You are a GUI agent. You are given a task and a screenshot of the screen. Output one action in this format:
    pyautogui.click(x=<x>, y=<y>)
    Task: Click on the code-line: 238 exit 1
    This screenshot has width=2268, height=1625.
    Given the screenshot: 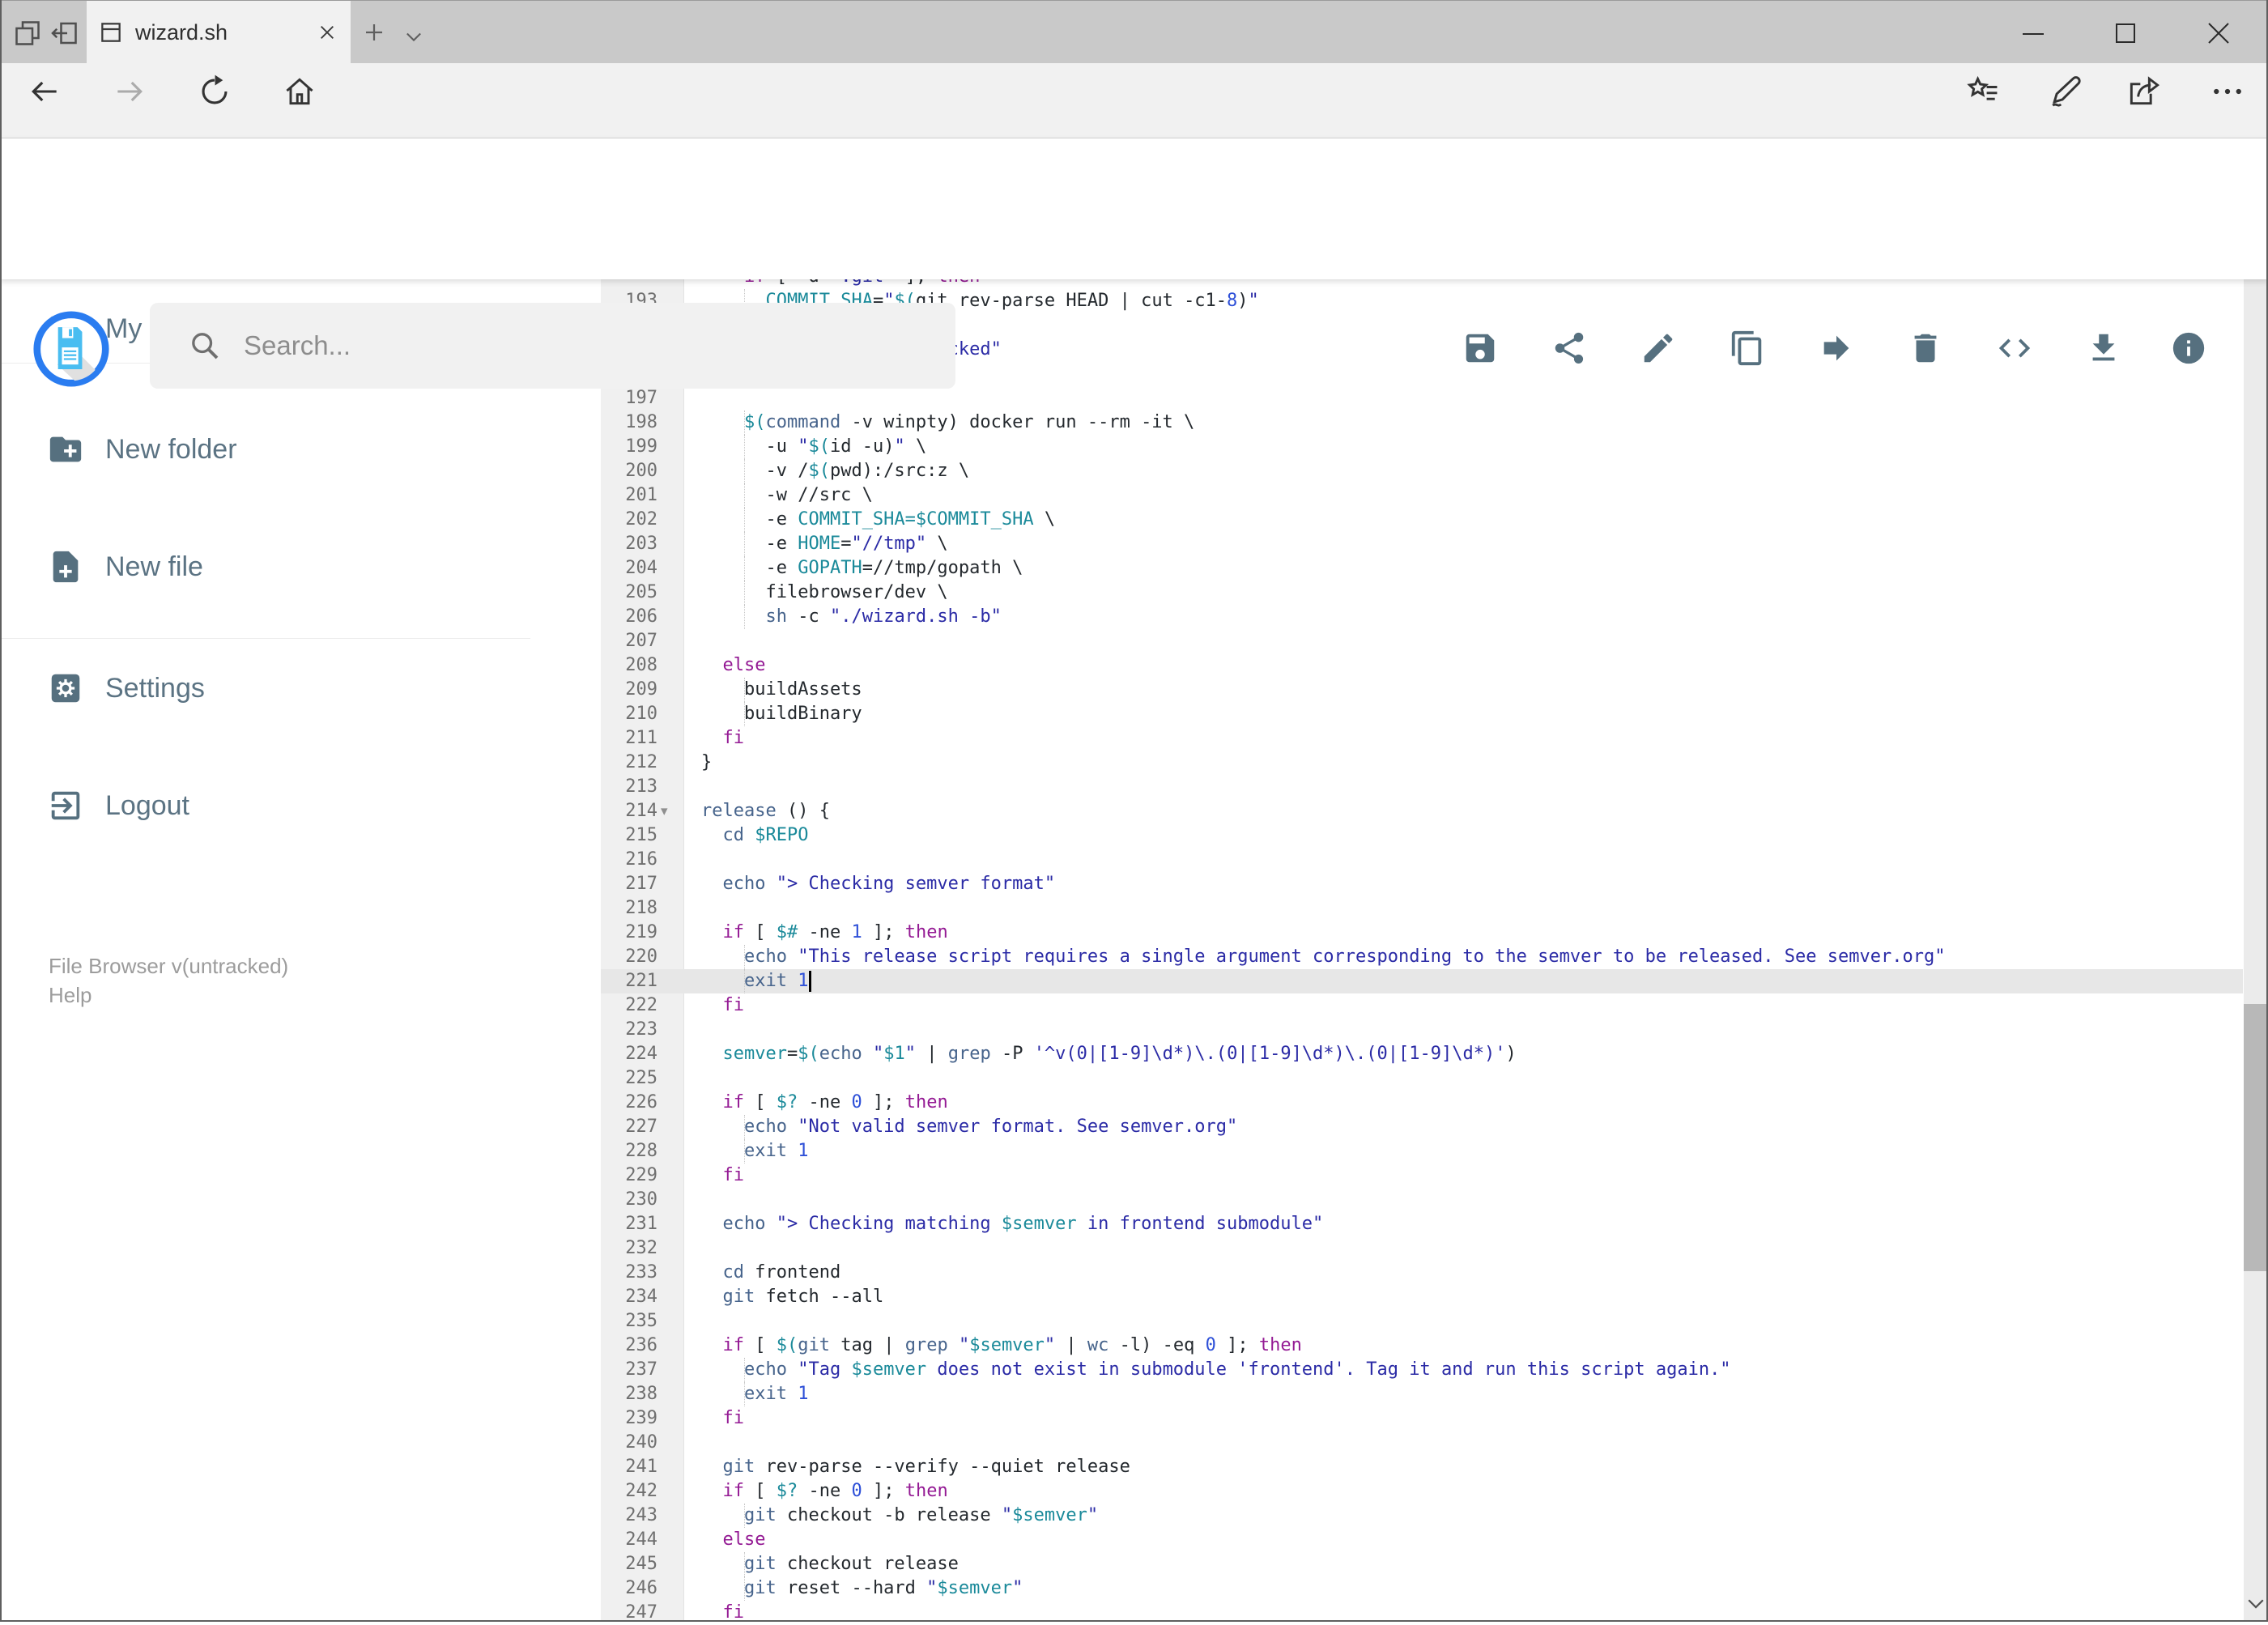 What is the action you would take?
    pyautogui.click(x=1422, y=1394)
    